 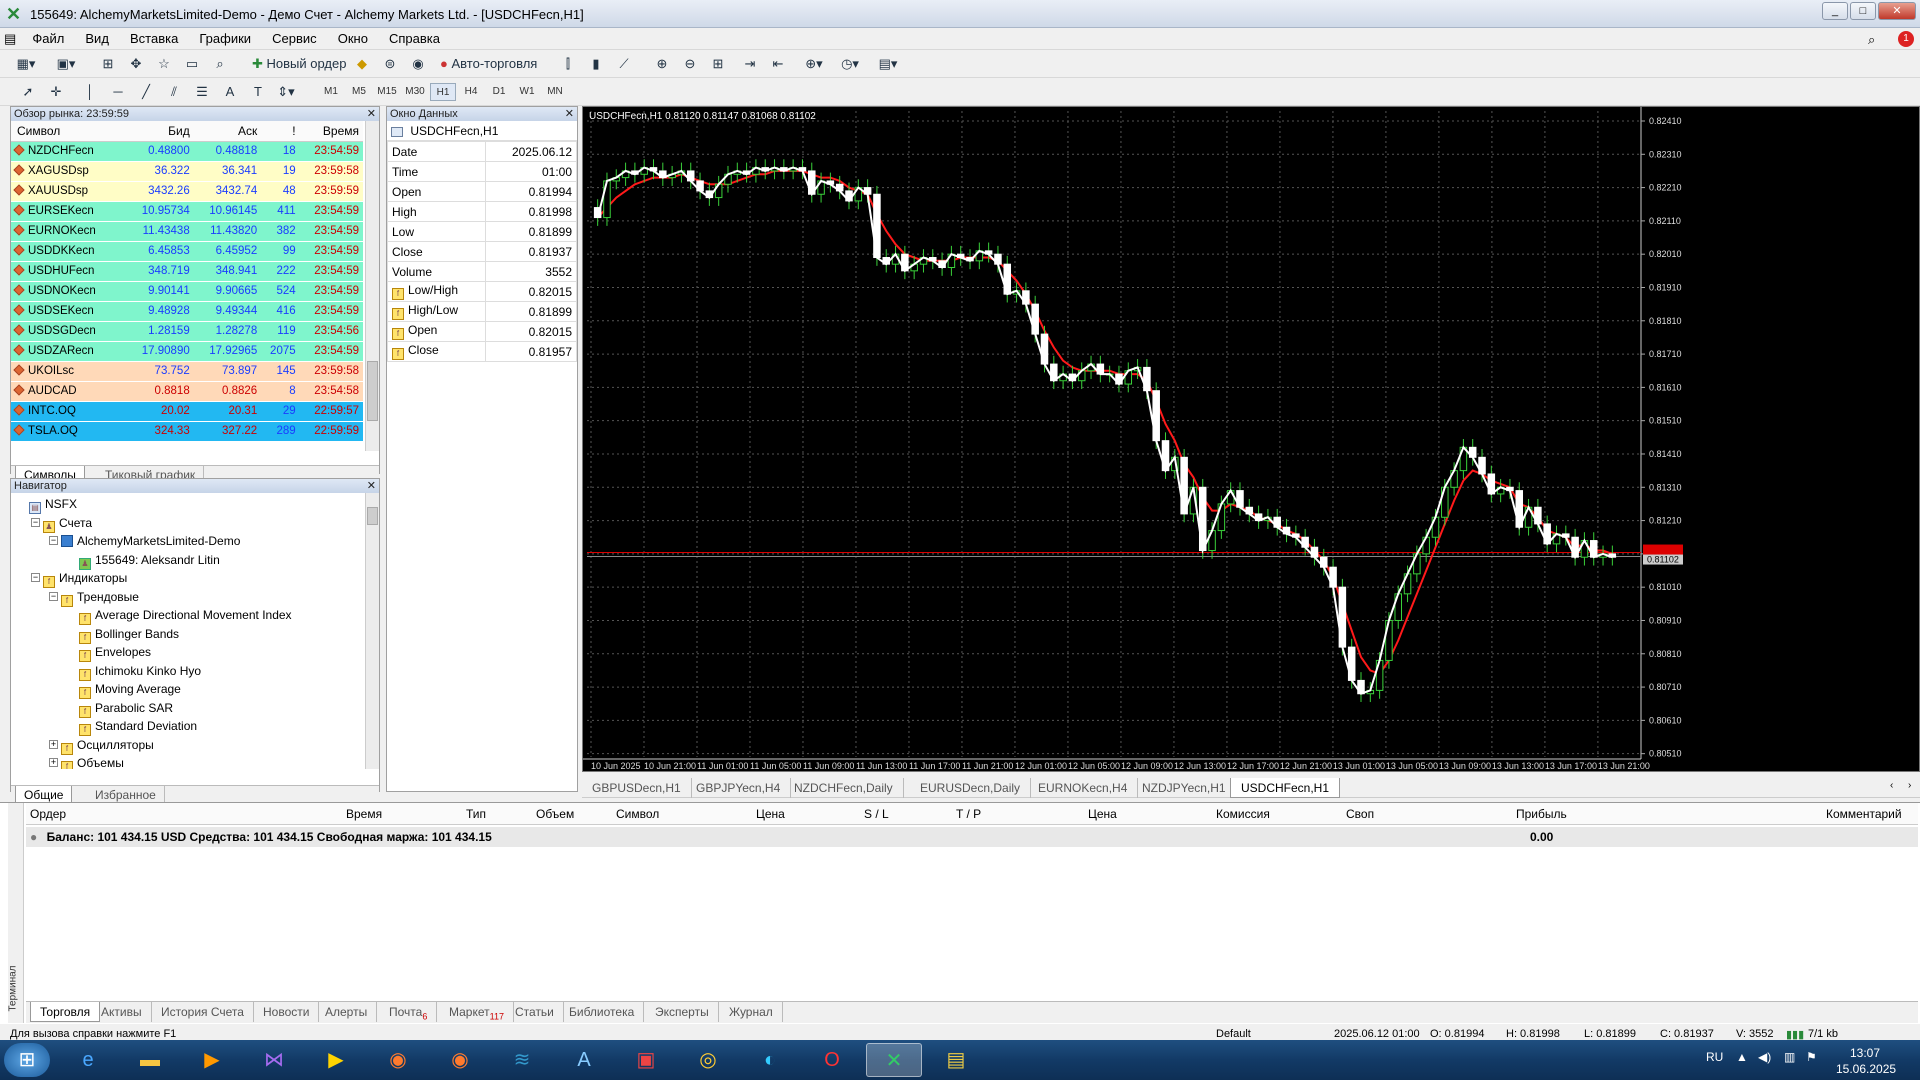 What do you see at coordinates (832, 1060) in the screenshot?
I see `opera-icon: O` at bounding box center [832, 1060].